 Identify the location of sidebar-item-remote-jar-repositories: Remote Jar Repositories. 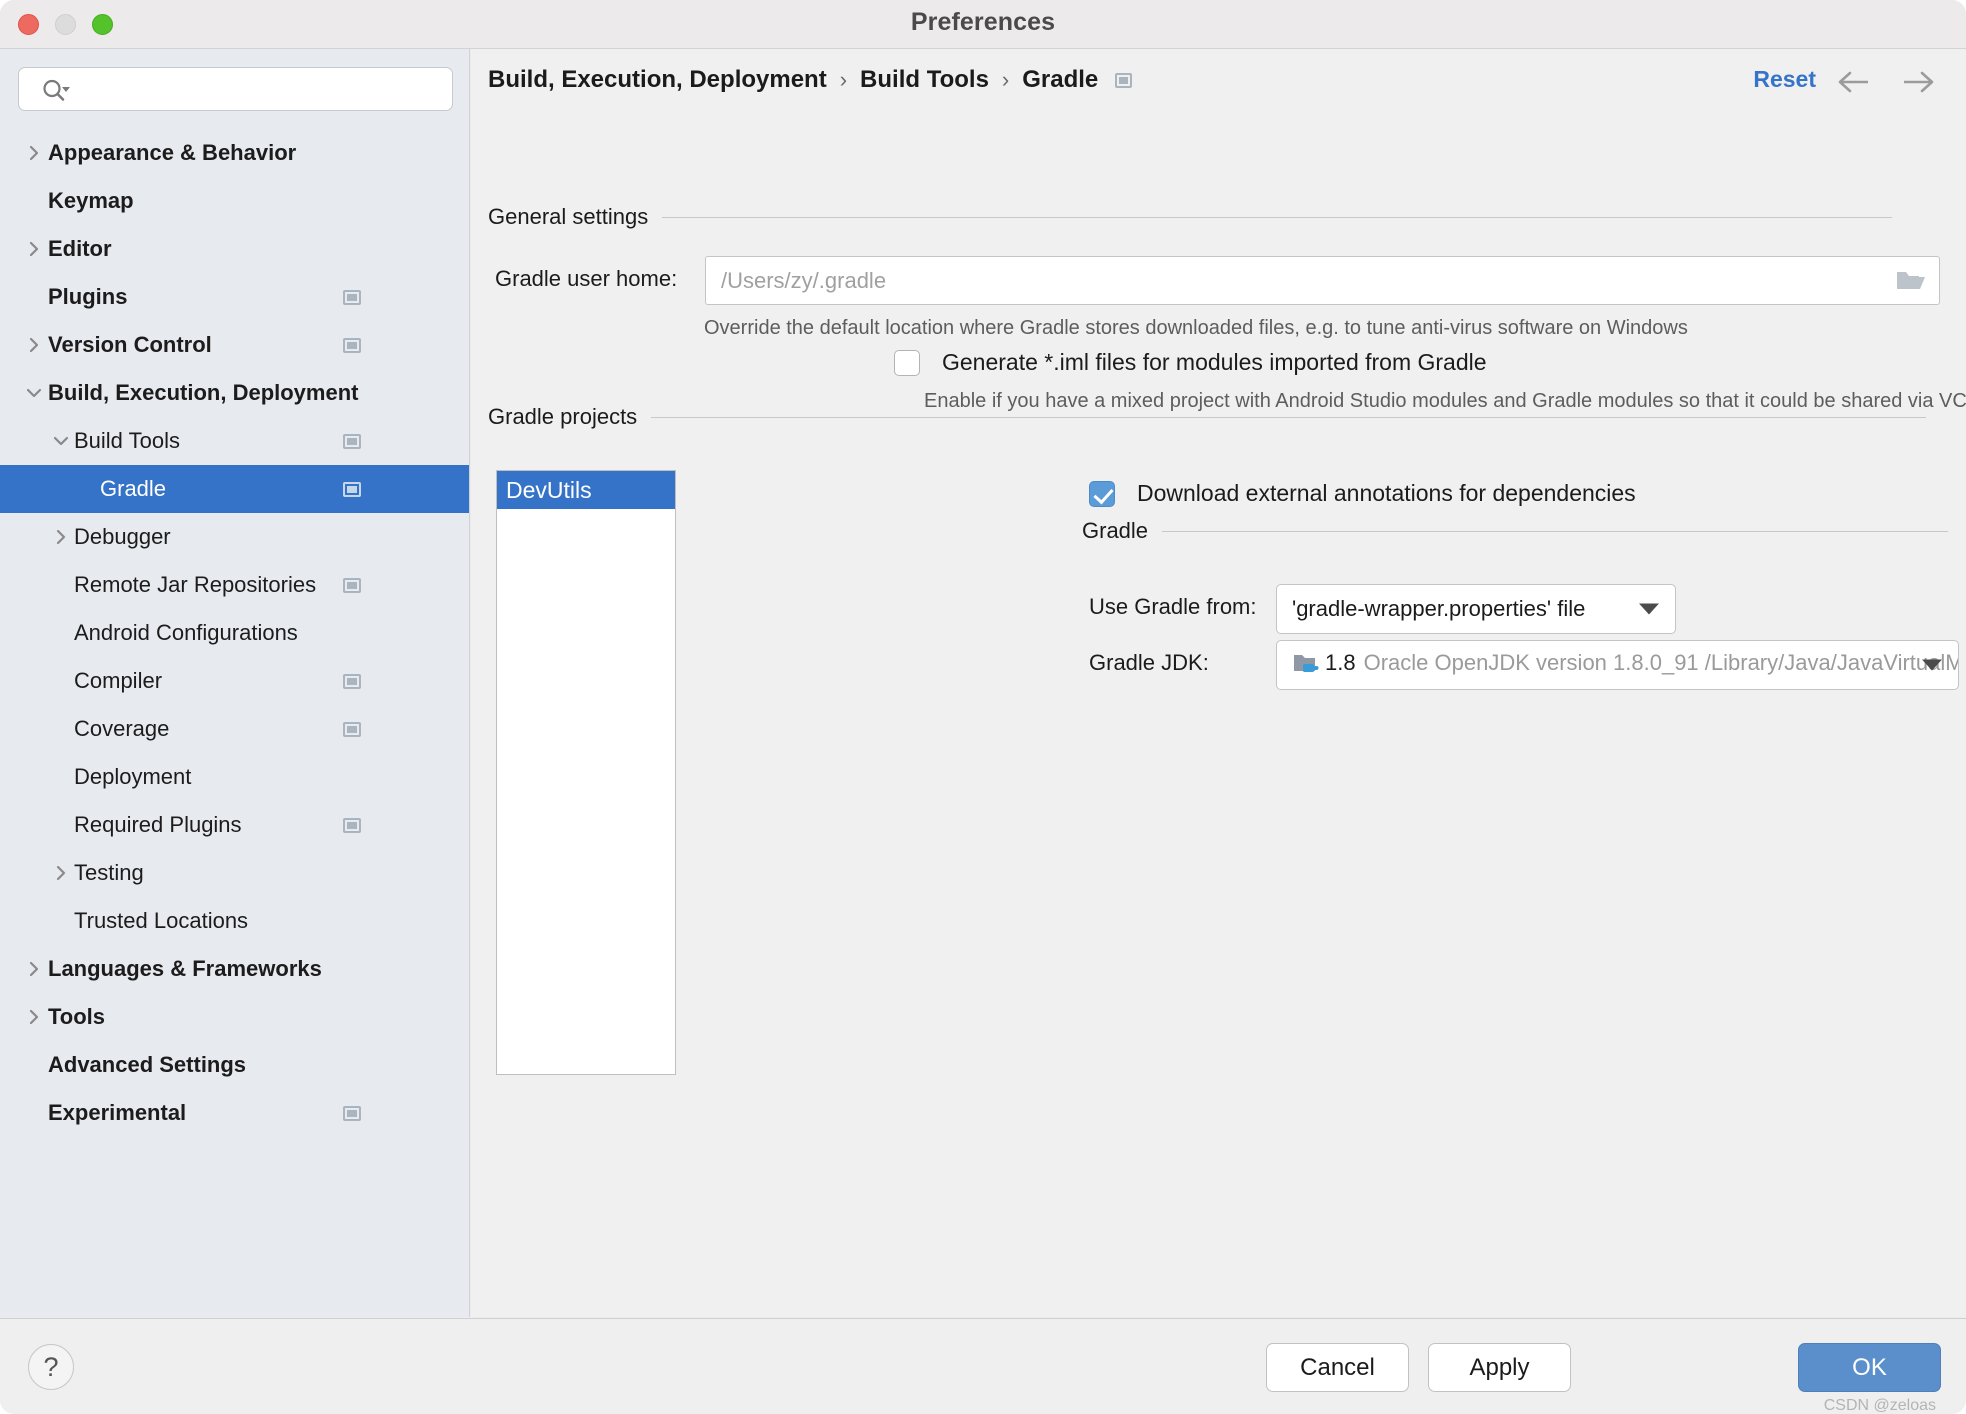
(234, 585).